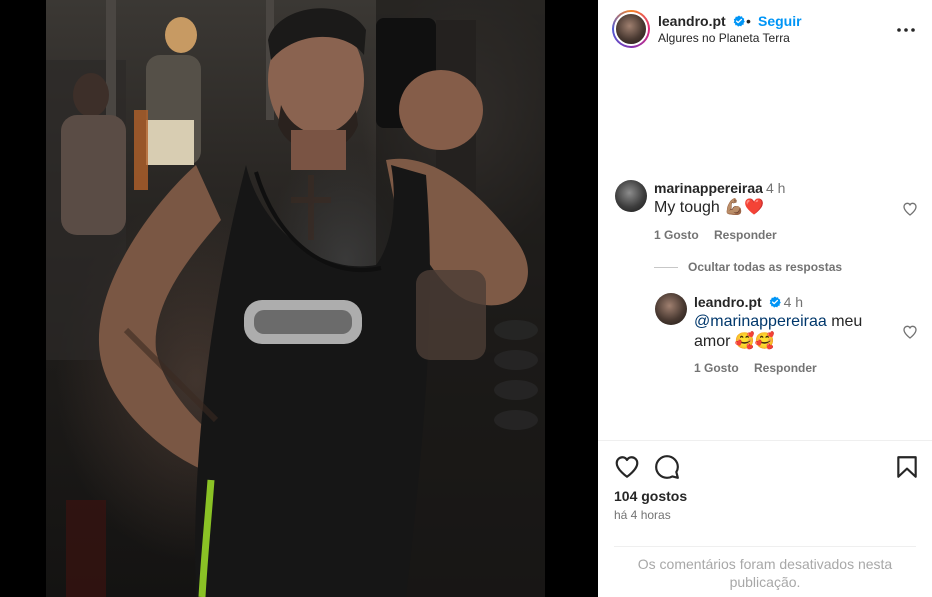 The height and width of the screenshot is (597, 932). I want to click on comment-text: My tough 💪🏽❤️, so click(709, 207).